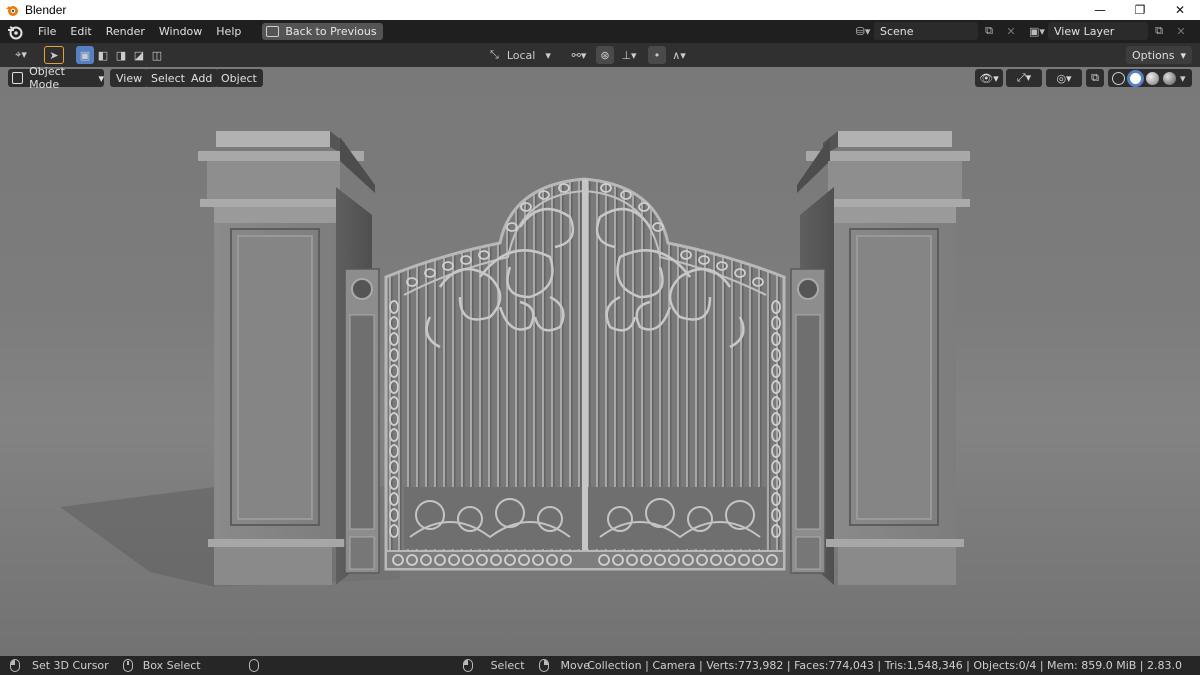 The width and height of the screenshot is (1200, 675). What do you see at coordinates (139, 55) in the screenshot?
I see `select-box-invert-icon: ◪` at bounding box center [139, 55].